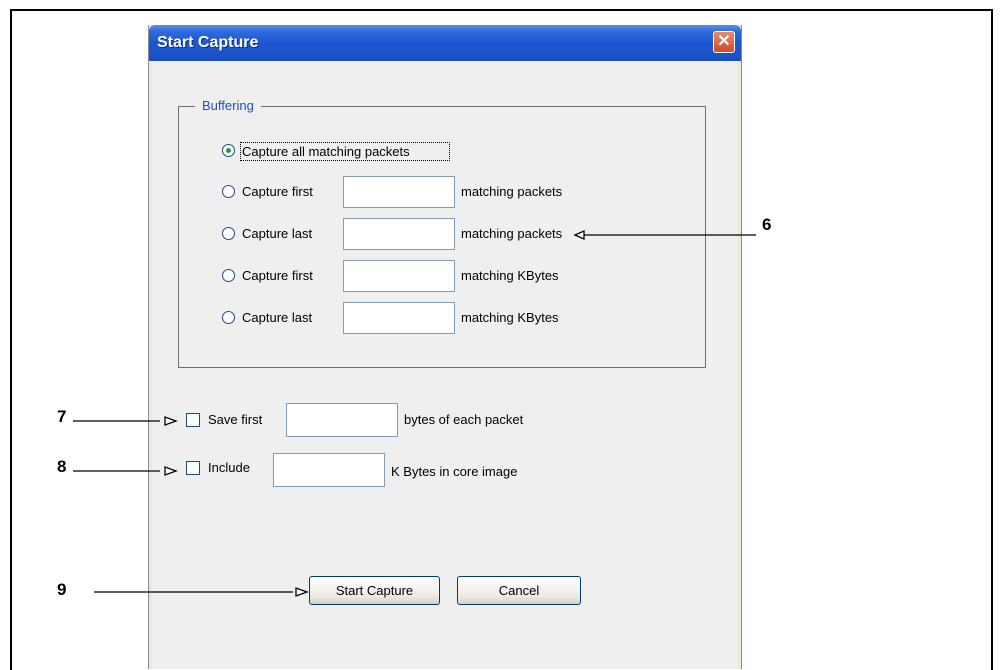 The width and height of the screenshot is (1005, 670). Describe the element at coordinates (228, 105) in the screenshot. I see `buffering-legend: Buffering` at that location.